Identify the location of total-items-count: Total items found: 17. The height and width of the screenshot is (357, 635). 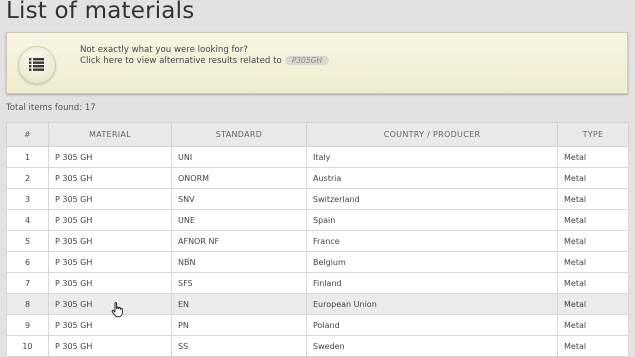
(51, 108).